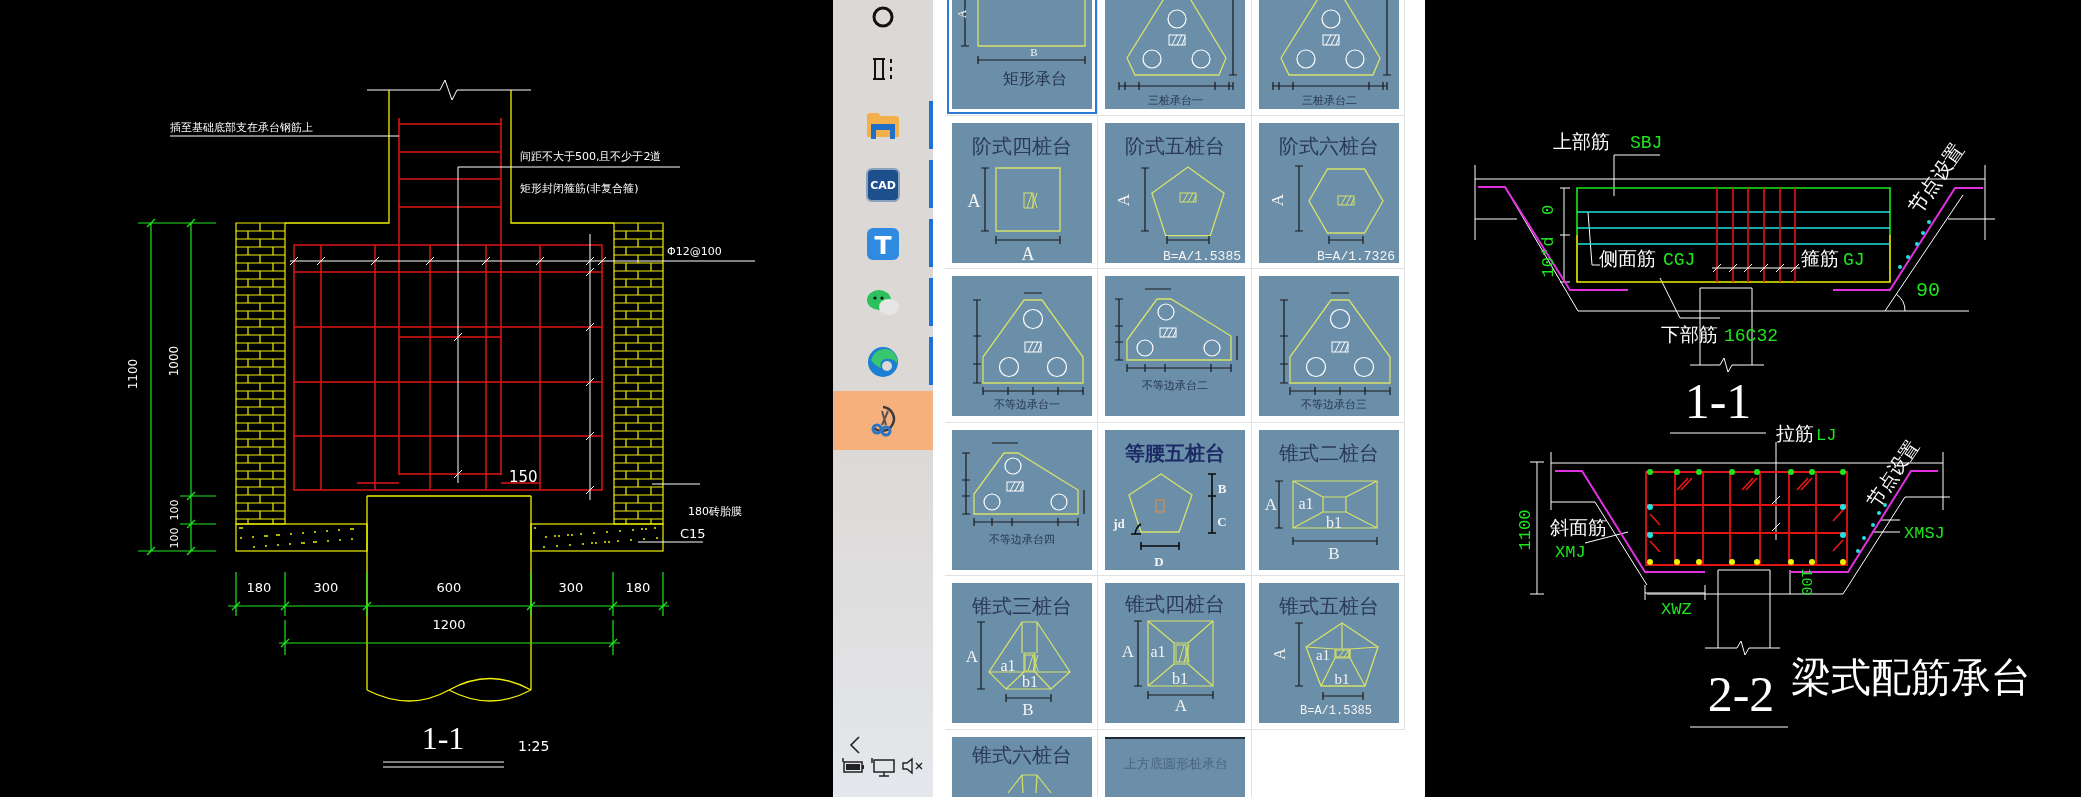 Image resolution: width=2081 pixels, height=797 pixels. Describe the element at coordinates (1751, 336) in the screenshot. I see `rebar-code: 16C32` at that location.